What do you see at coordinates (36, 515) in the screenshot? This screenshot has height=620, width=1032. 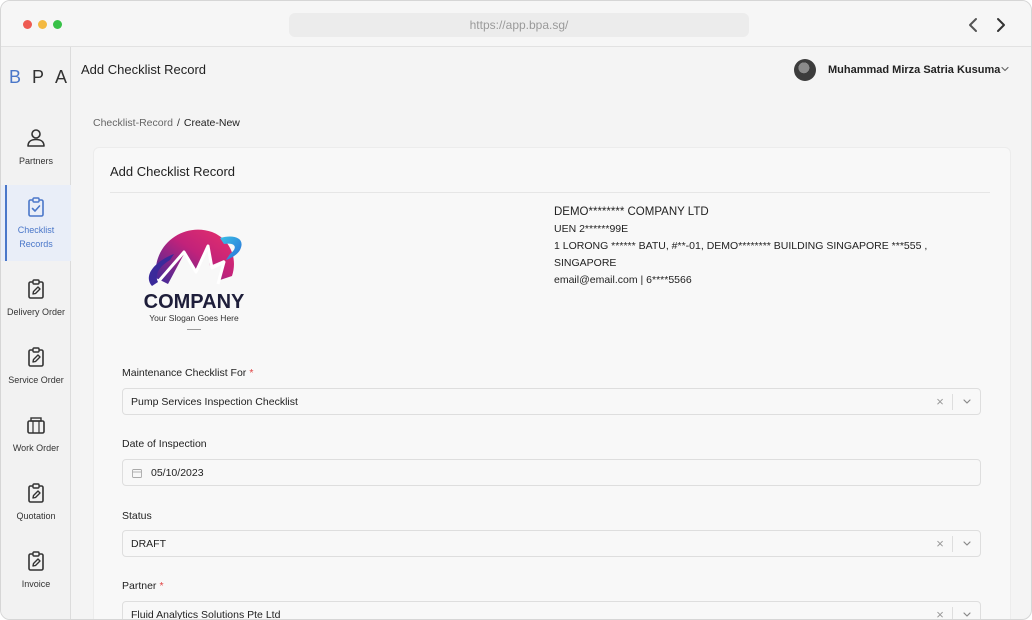 I see `sidebar-item-label: Quotation` at bounding box center [36, 515].